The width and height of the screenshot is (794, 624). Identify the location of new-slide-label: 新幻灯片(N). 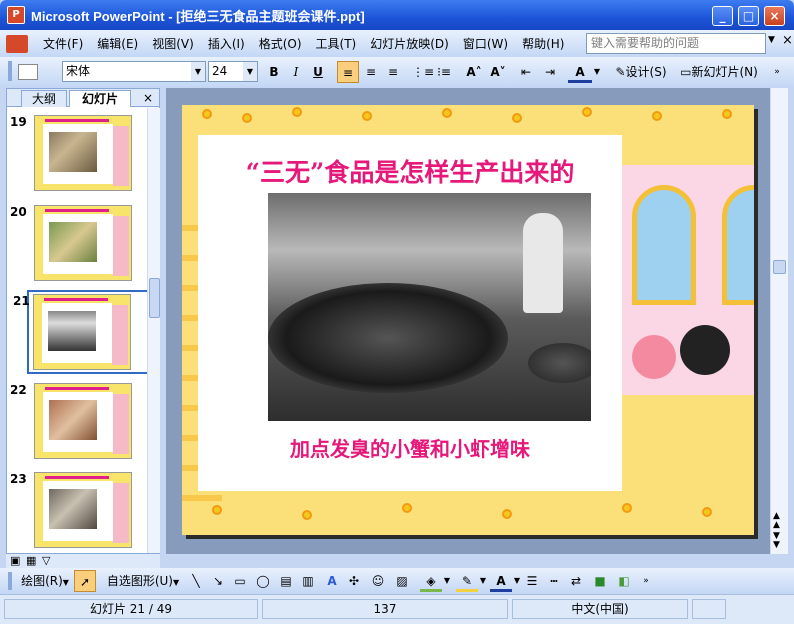
(724, 72).